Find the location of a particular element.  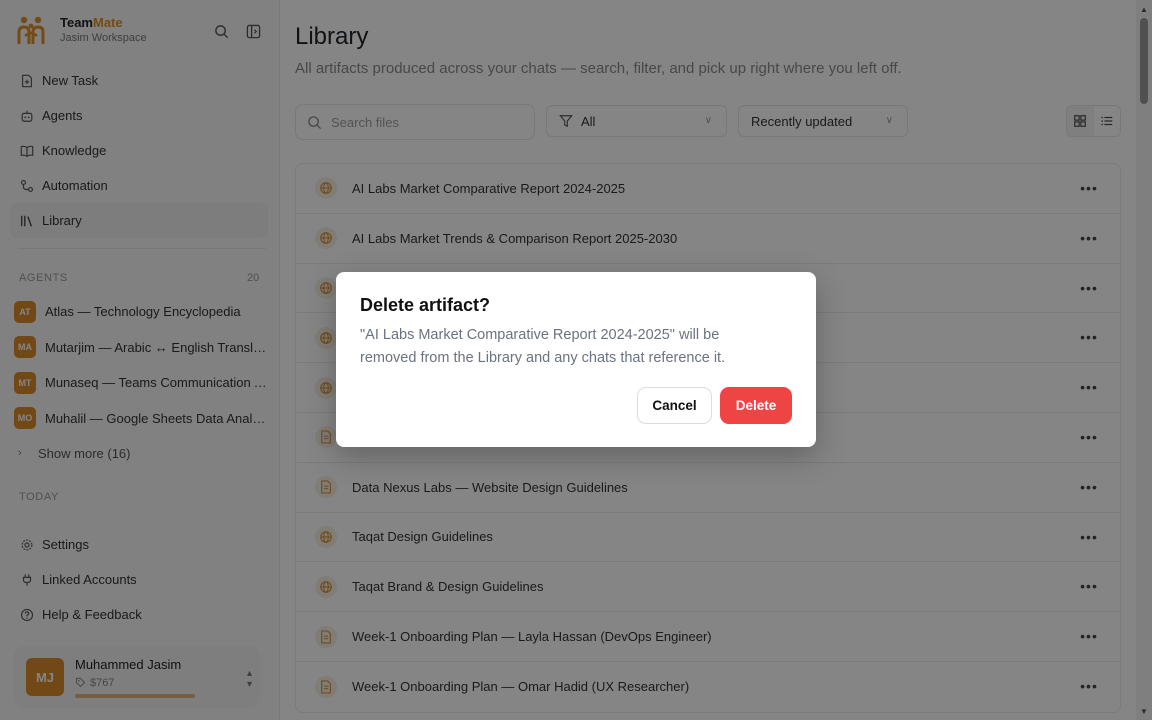

cancel-button: Cancel is located at coordinates (674, 405).